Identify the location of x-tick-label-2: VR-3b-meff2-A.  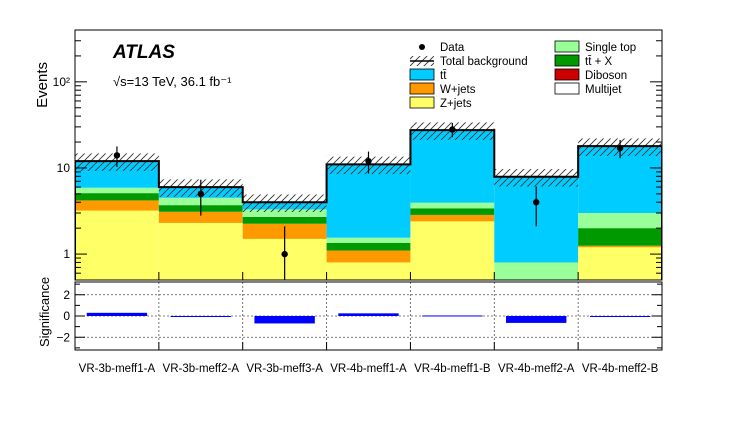
(201, 369).